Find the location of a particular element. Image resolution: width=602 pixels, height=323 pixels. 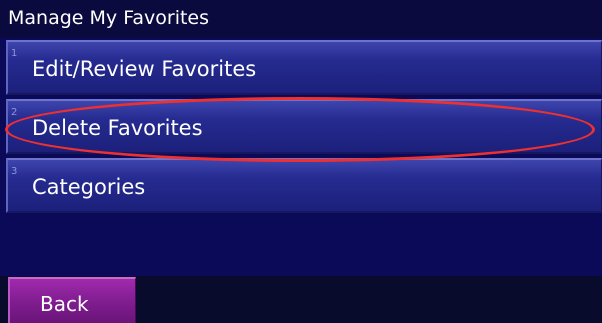

back-button: Back is located at coordinates (72, 300).